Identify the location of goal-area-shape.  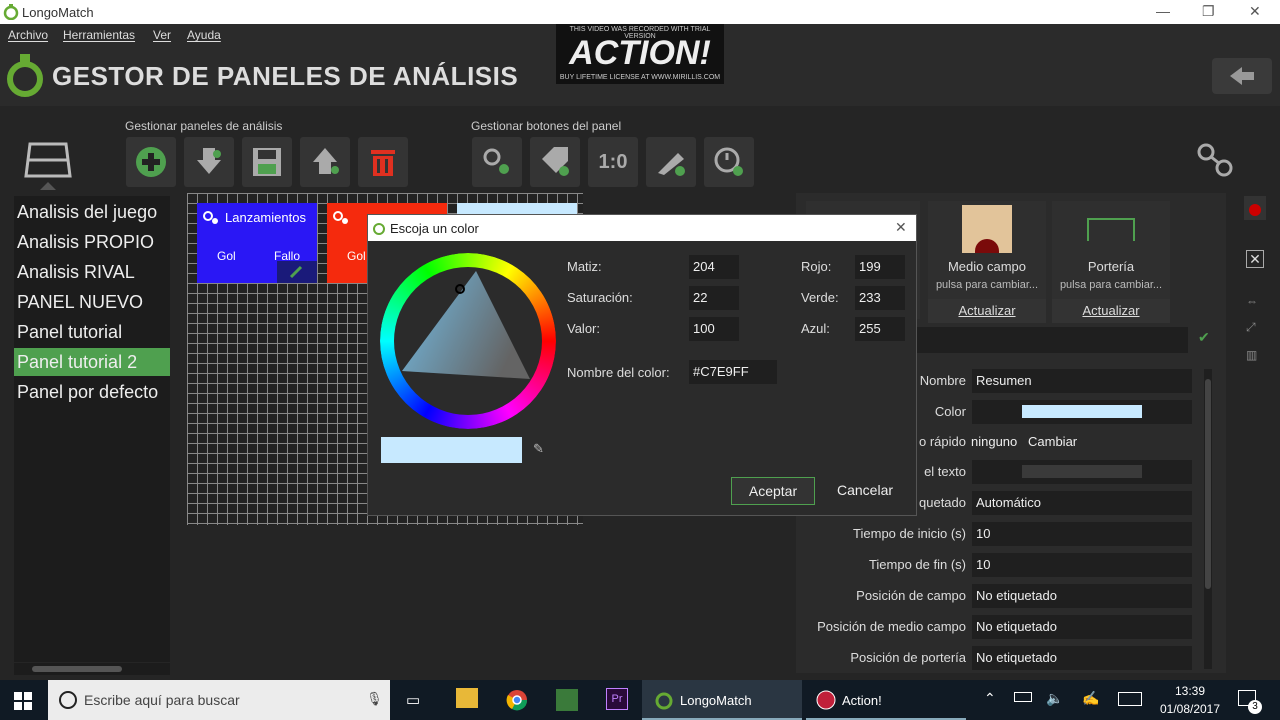
(987, 246).